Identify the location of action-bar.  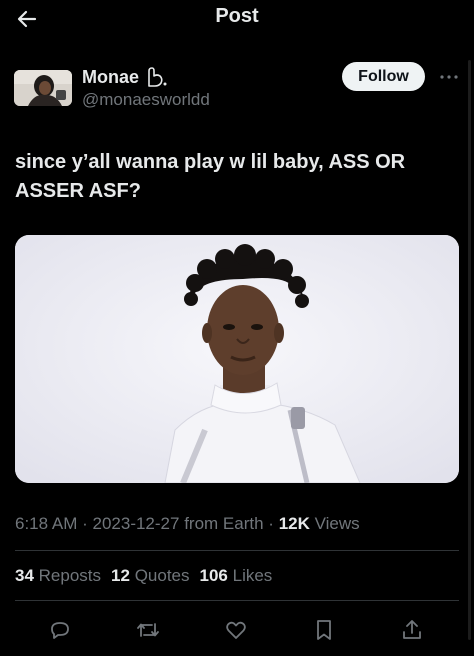
(237, 629).